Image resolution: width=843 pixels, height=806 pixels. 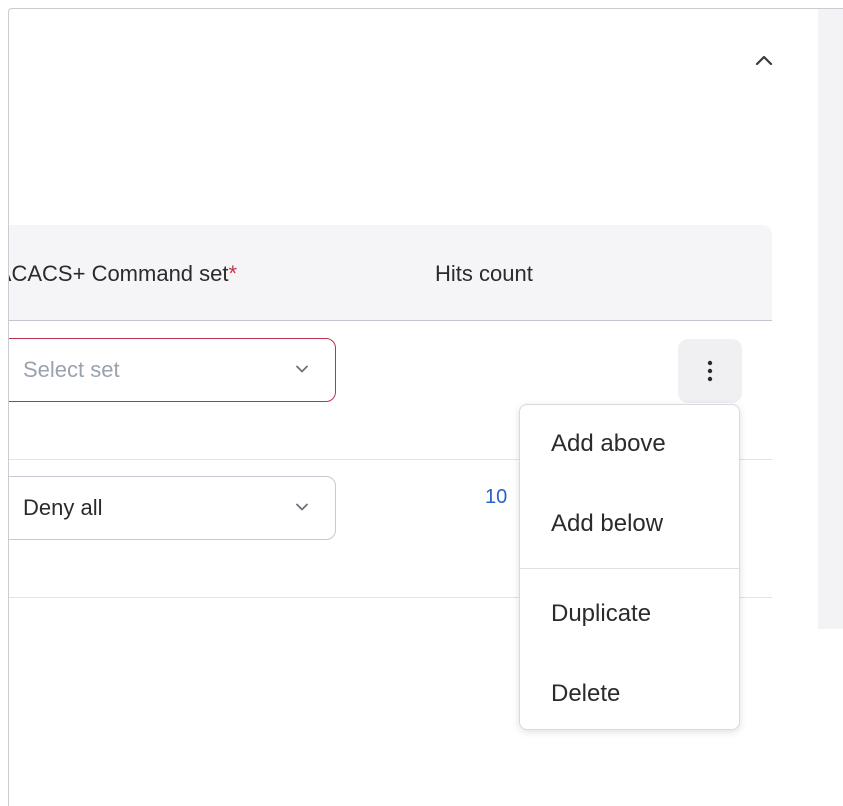 What do you see at coordinates (63, 507) in the screenshot?
I see `select-value: Deny all` at bounding box center [63, 507].